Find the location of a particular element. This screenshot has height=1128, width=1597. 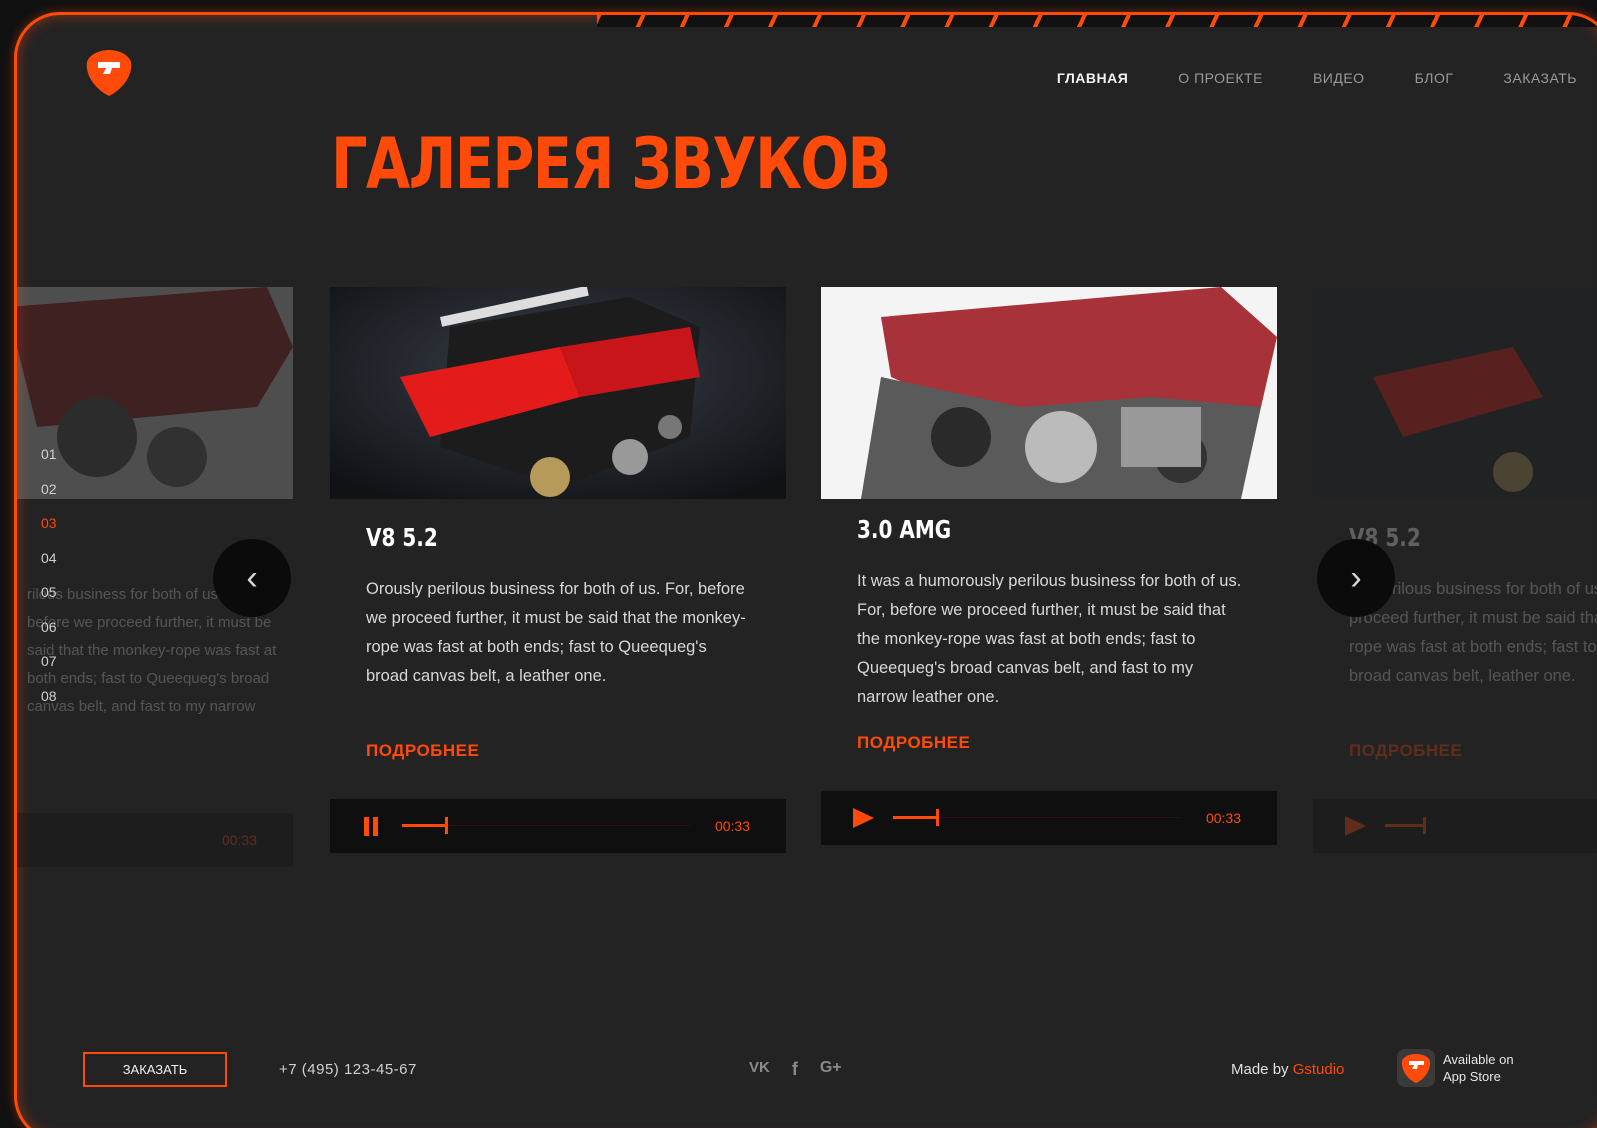

audio-player is located at coordinates (1455, 826).